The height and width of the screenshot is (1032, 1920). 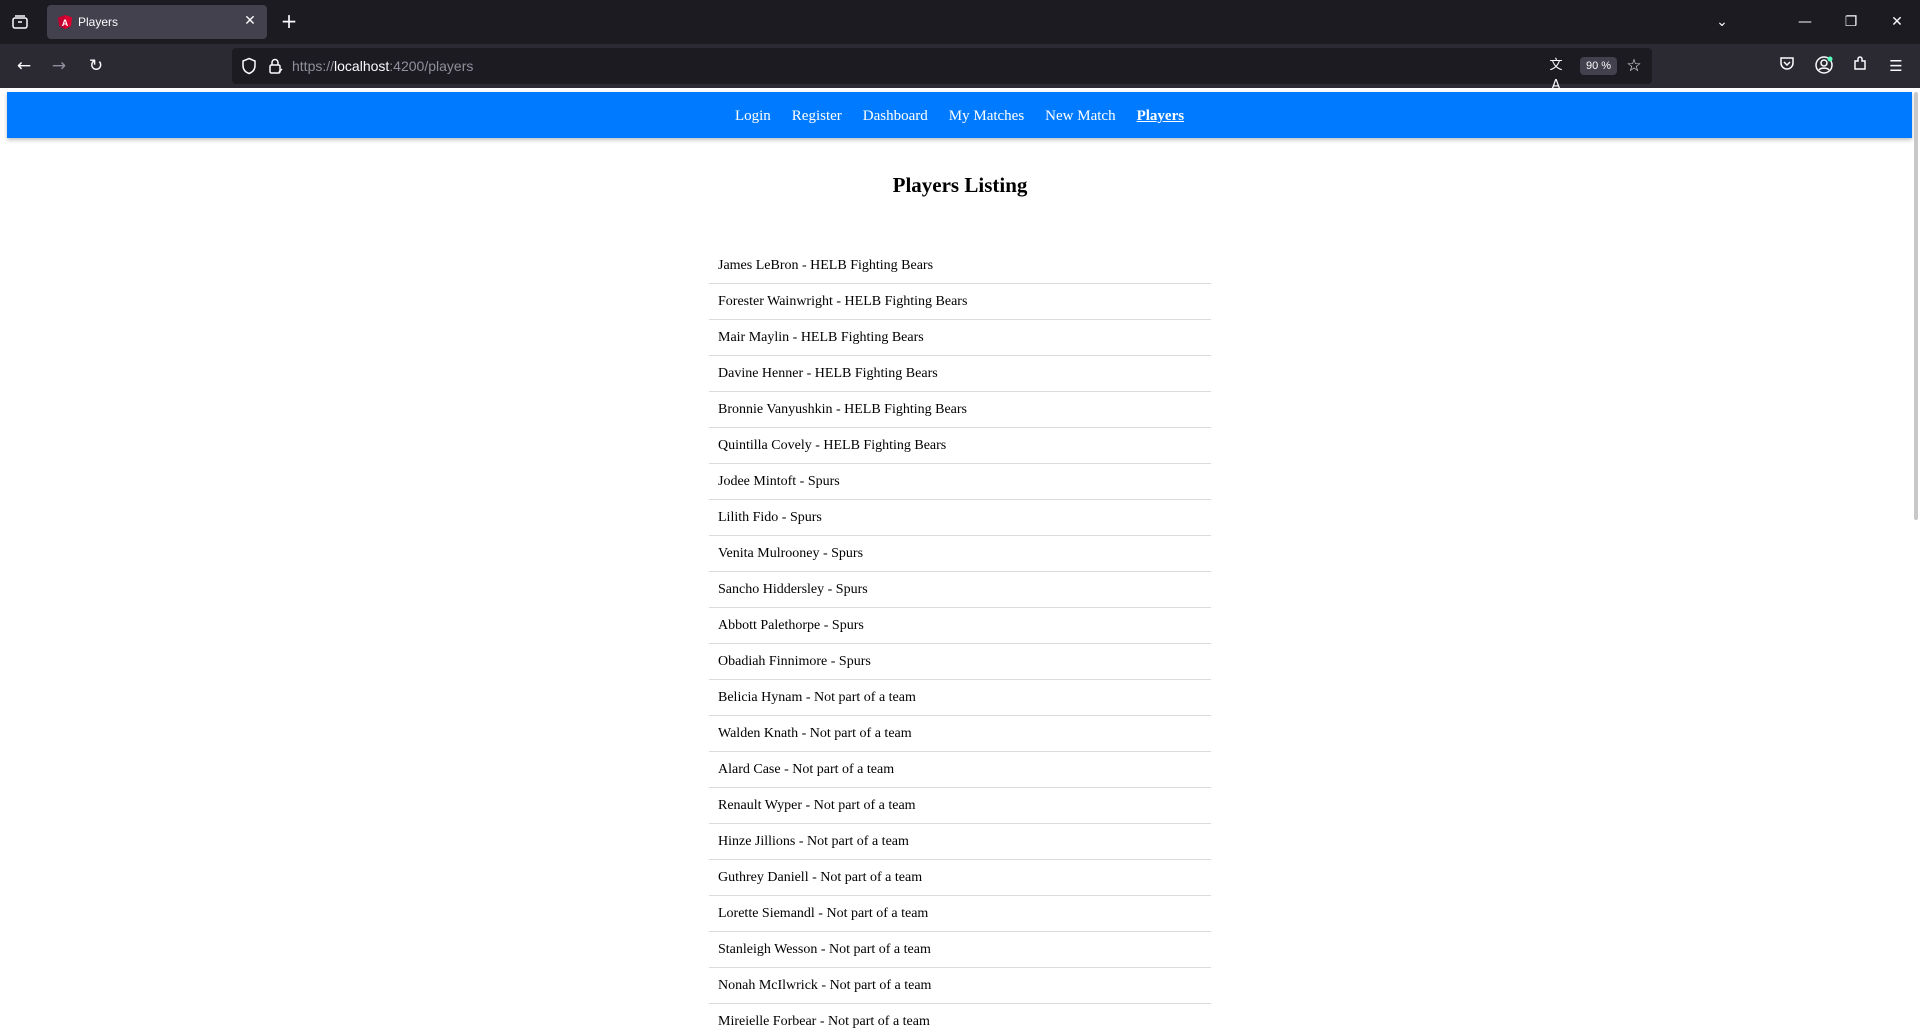 What do you see at coordinates (20, 22) in the screenshot?
I see `tab-list-icon` at bounding box center [20, 22].